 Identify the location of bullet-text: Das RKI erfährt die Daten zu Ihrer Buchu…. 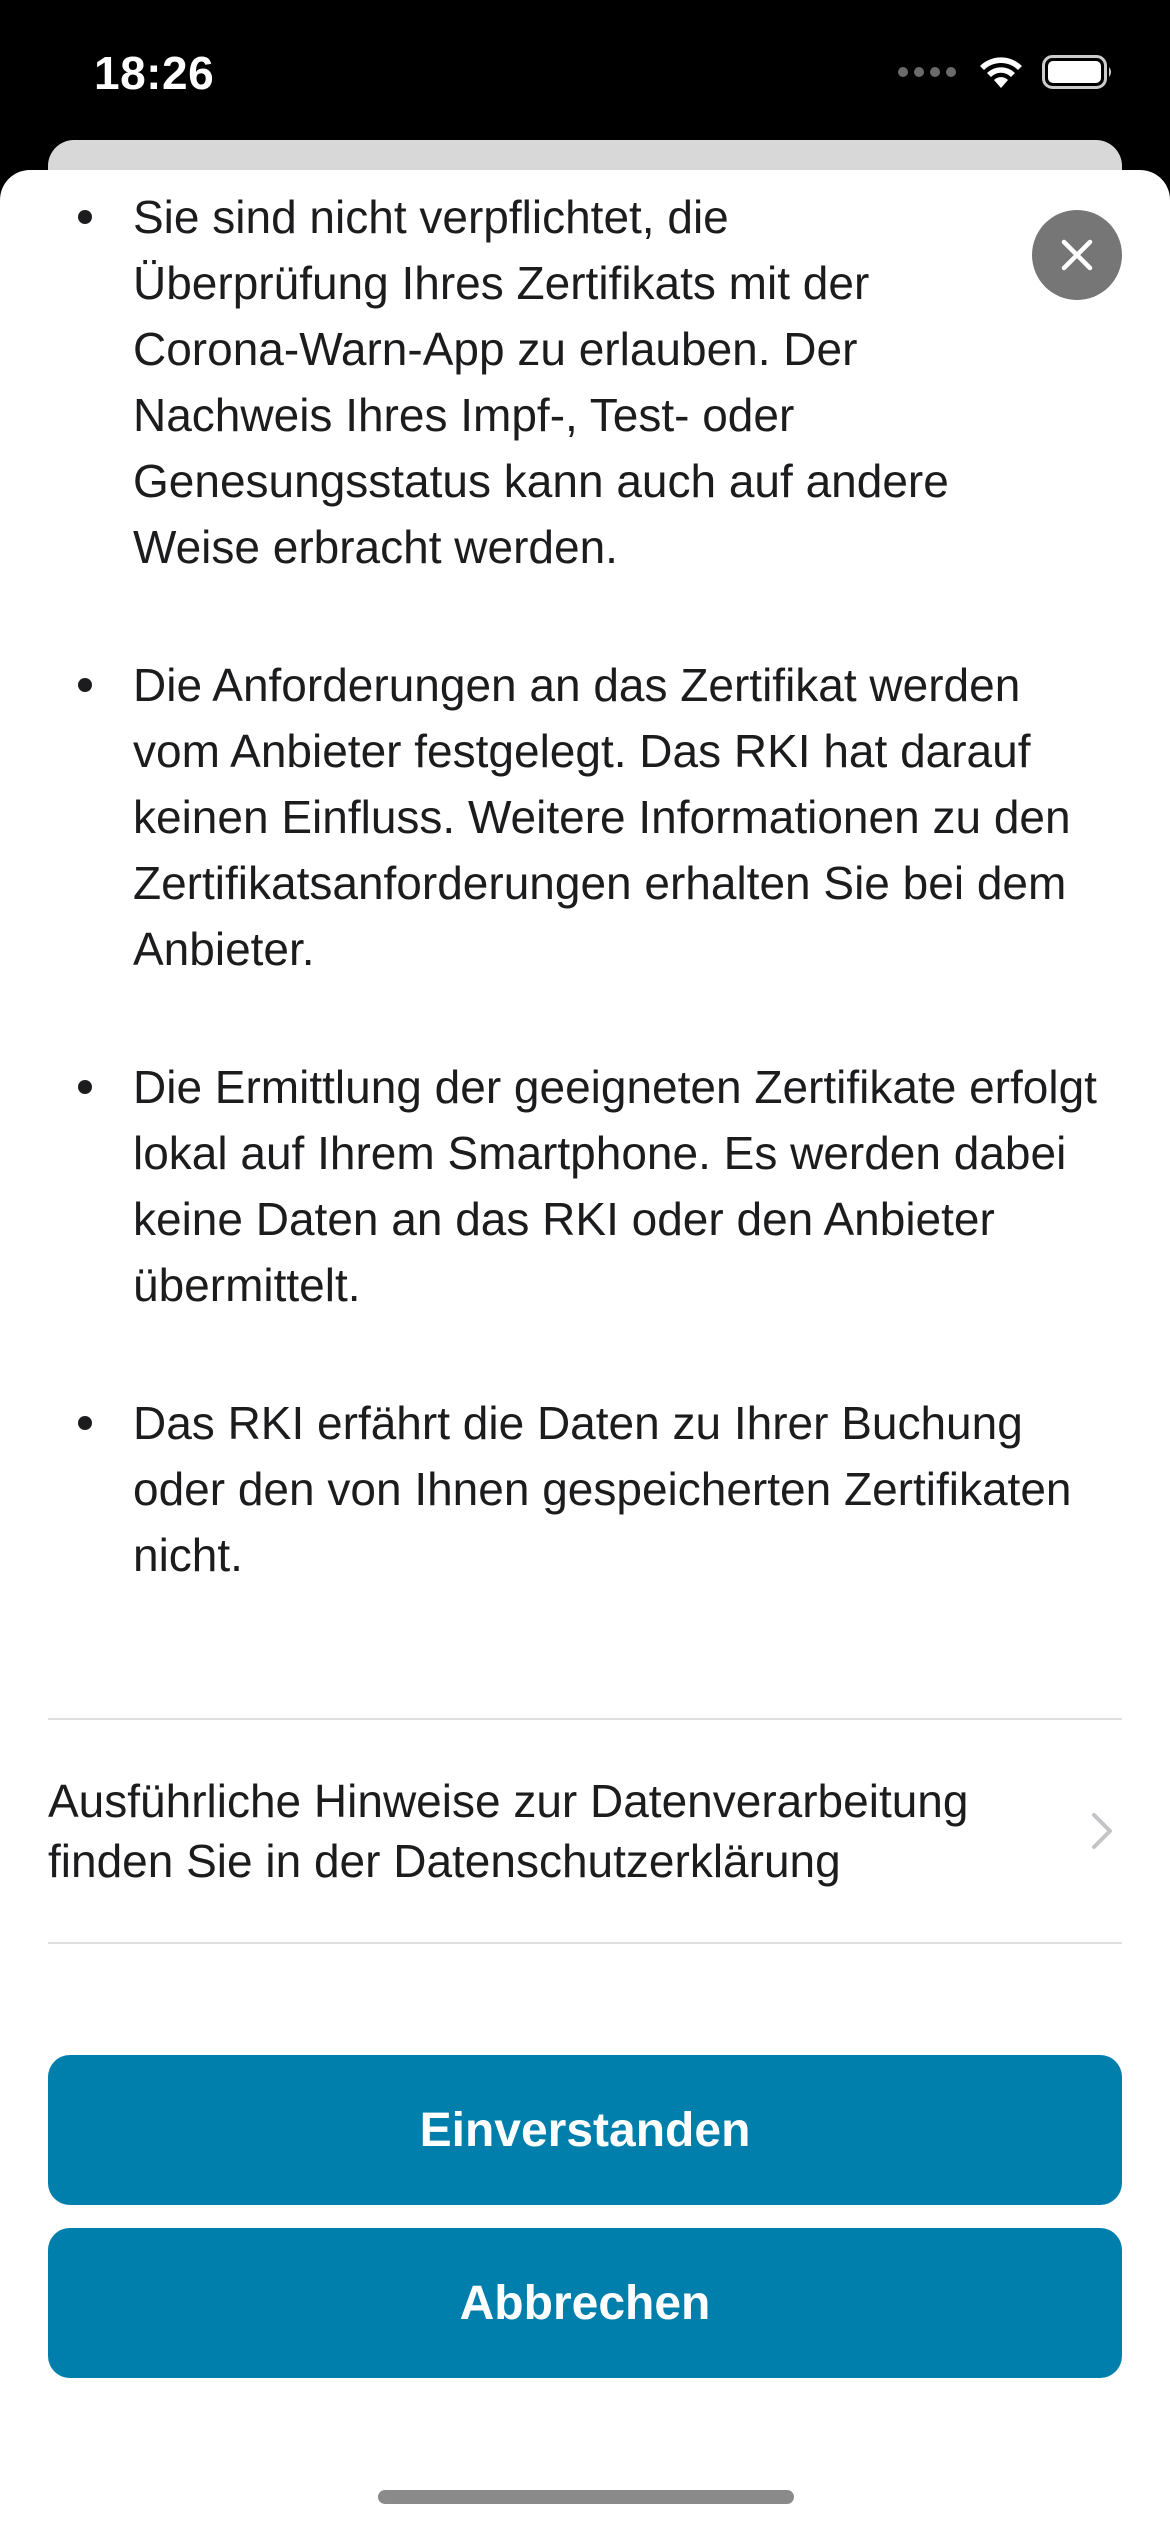
(602, 1489).